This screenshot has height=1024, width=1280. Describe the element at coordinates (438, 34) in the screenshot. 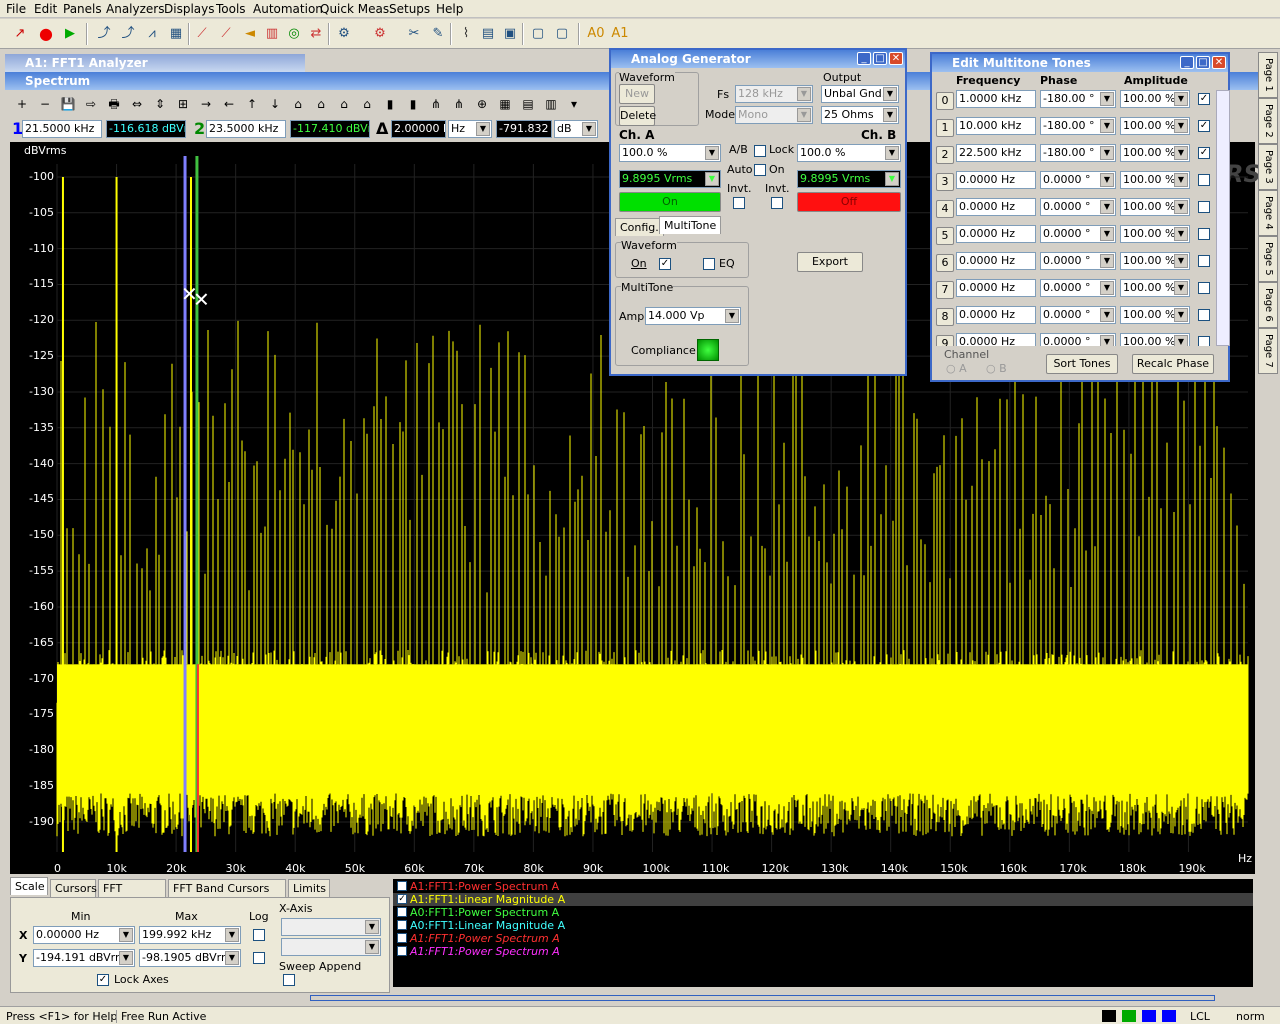

I see `tool-icon: ✎` at that location.